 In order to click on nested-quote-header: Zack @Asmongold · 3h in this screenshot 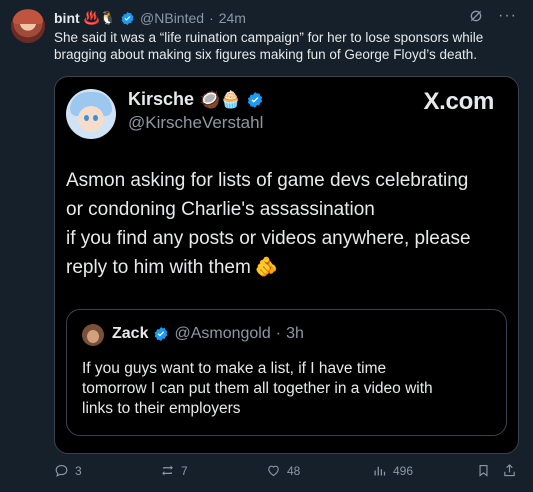, I will do `click(208, 334)`.